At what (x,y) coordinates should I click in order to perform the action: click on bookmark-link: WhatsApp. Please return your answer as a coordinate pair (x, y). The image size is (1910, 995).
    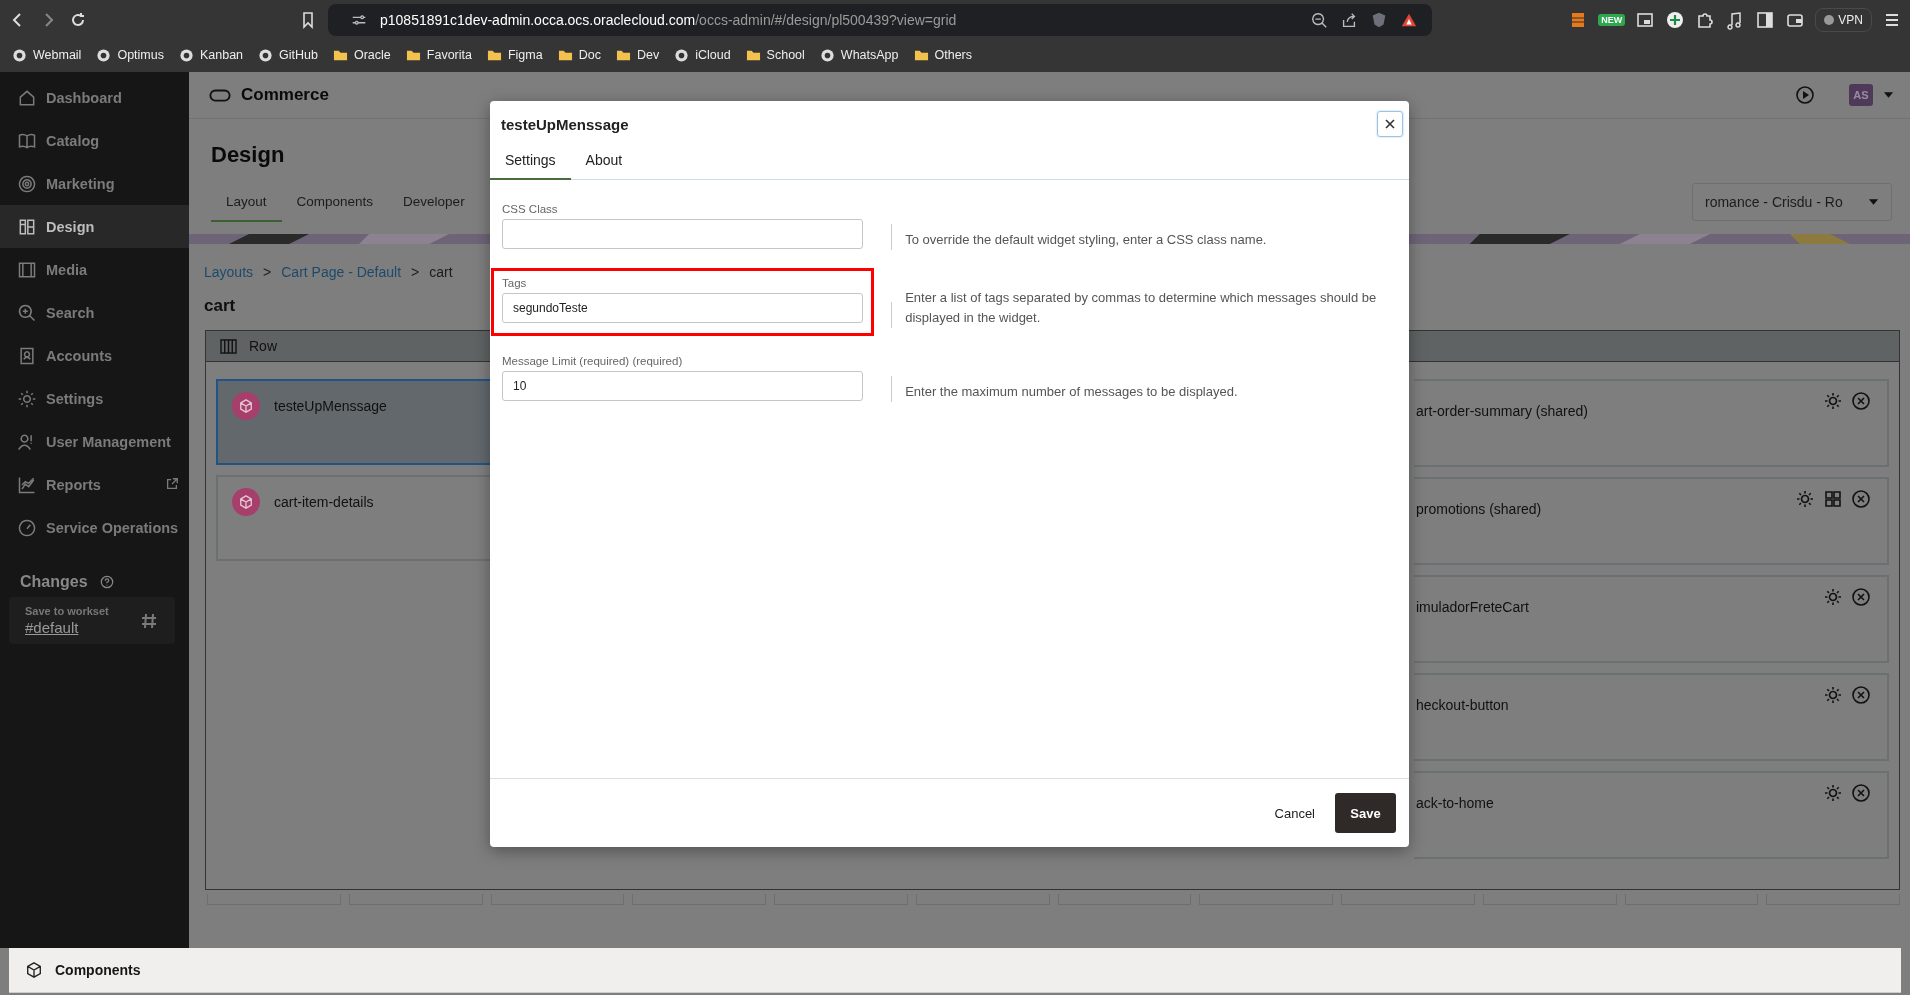
    Looking at the image, I should click on (859, 55).